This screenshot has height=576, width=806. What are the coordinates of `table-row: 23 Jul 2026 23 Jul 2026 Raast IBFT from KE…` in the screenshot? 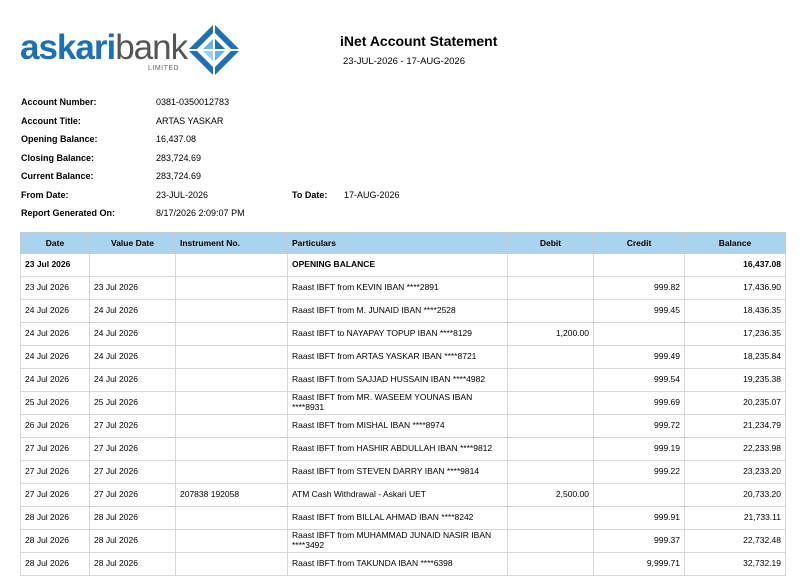 It's located at (403, 288).